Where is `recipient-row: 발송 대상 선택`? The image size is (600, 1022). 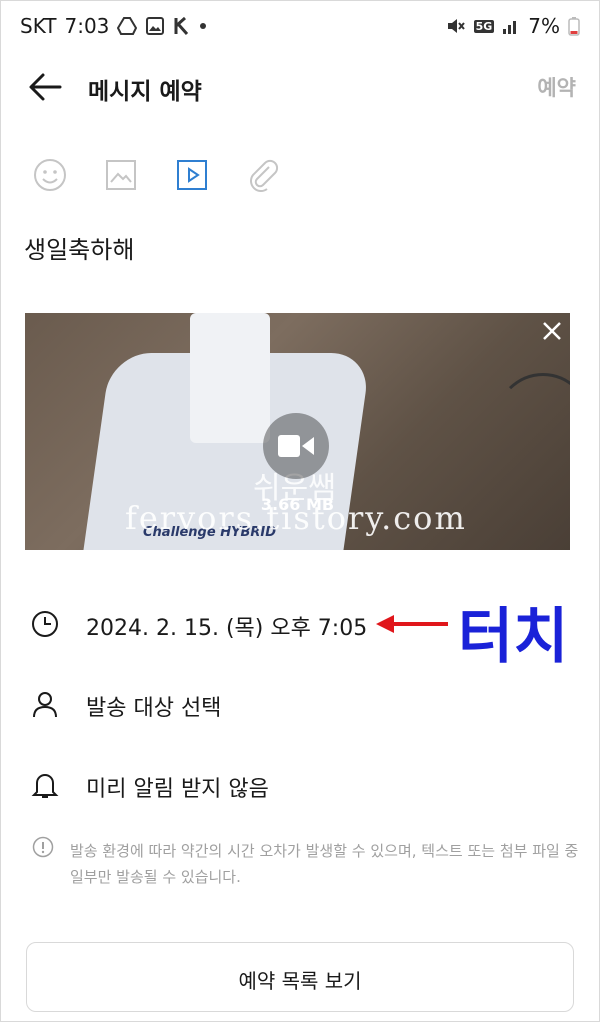
recipient-row: 발송 대상 선택 is located at coordinates (300, 704).